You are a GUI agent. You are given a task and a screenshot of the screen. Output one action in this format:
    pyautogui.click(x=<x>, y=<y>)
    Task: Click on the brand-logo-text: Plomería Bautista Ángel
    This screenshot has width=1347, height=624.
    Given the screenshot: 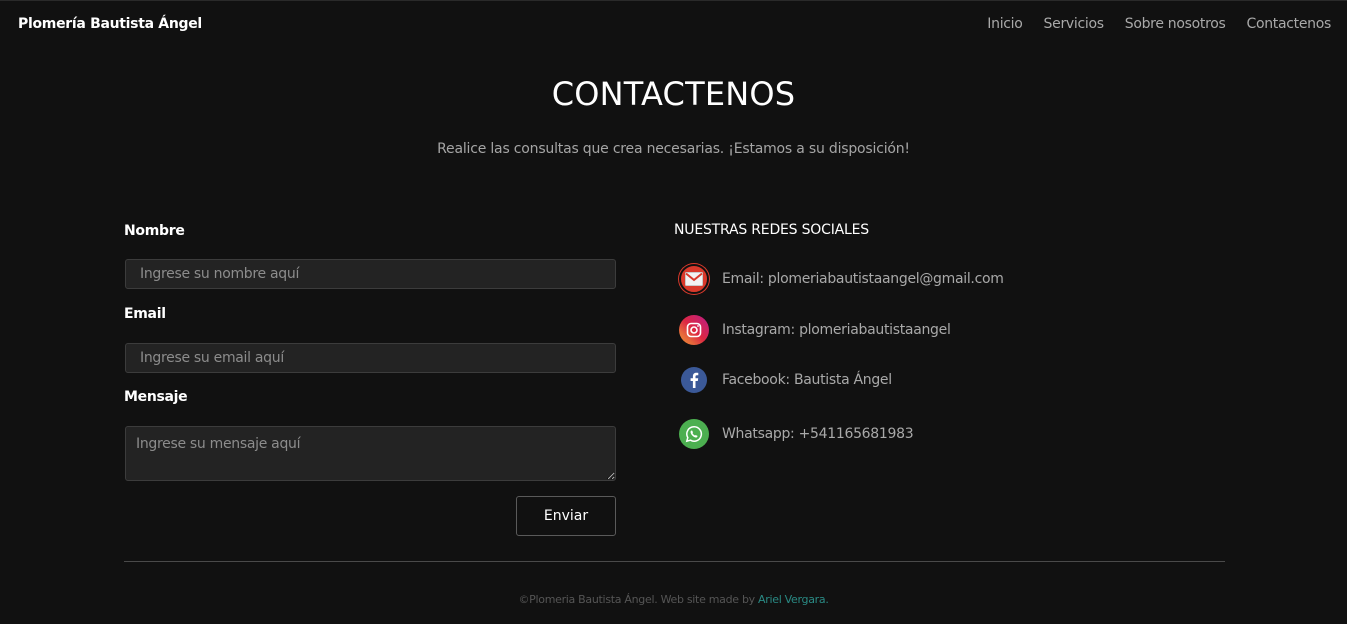 What is the action you would take?
    pyautogui.click(x=110, y=24)
    